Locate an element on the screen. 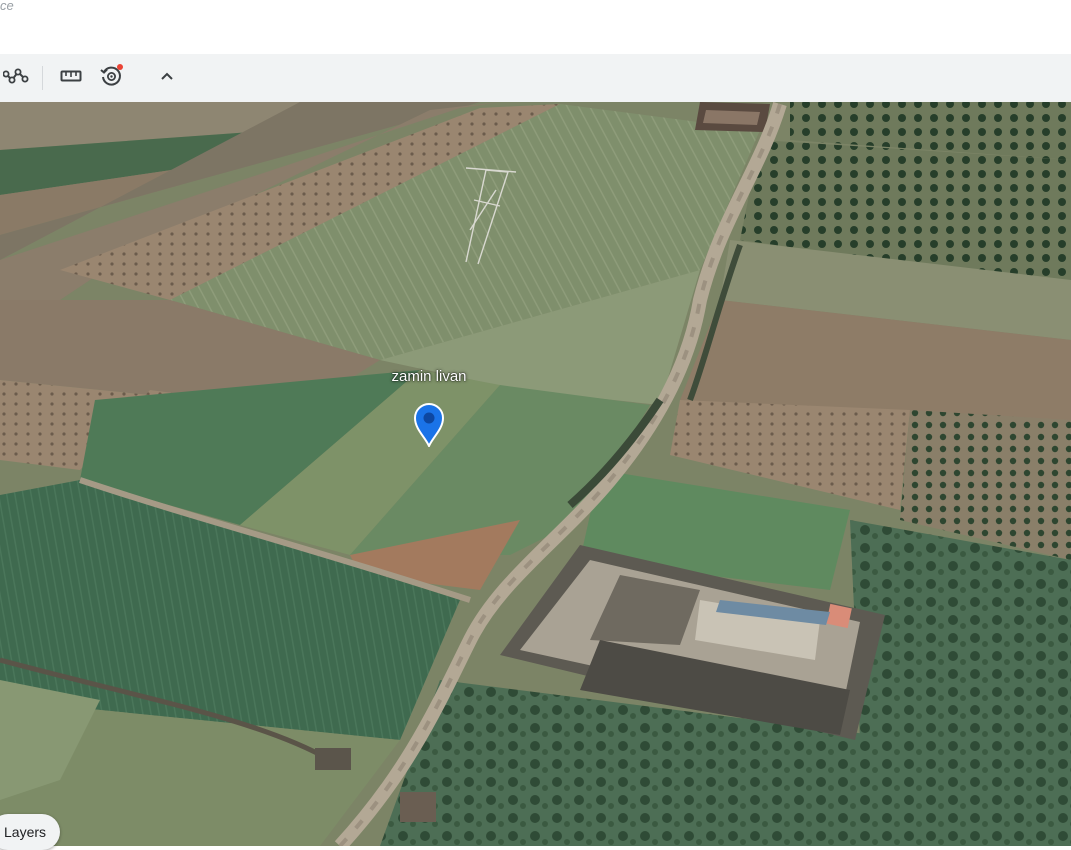 The image size is (1071, 850). layers-button: Layers is located at coordinates (30, 832).